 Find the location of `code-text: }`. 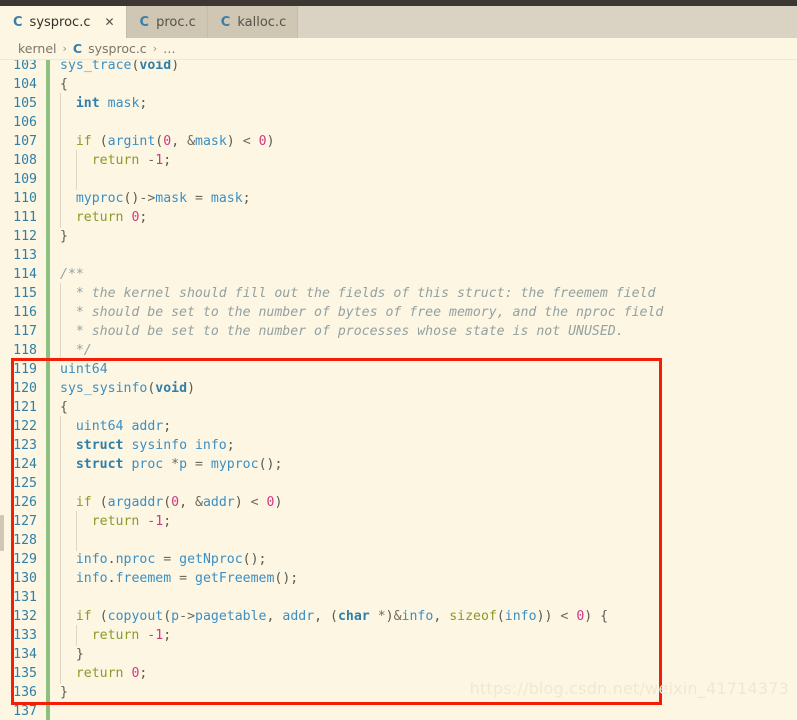

code-text: } is located at coordinates (59, 692).